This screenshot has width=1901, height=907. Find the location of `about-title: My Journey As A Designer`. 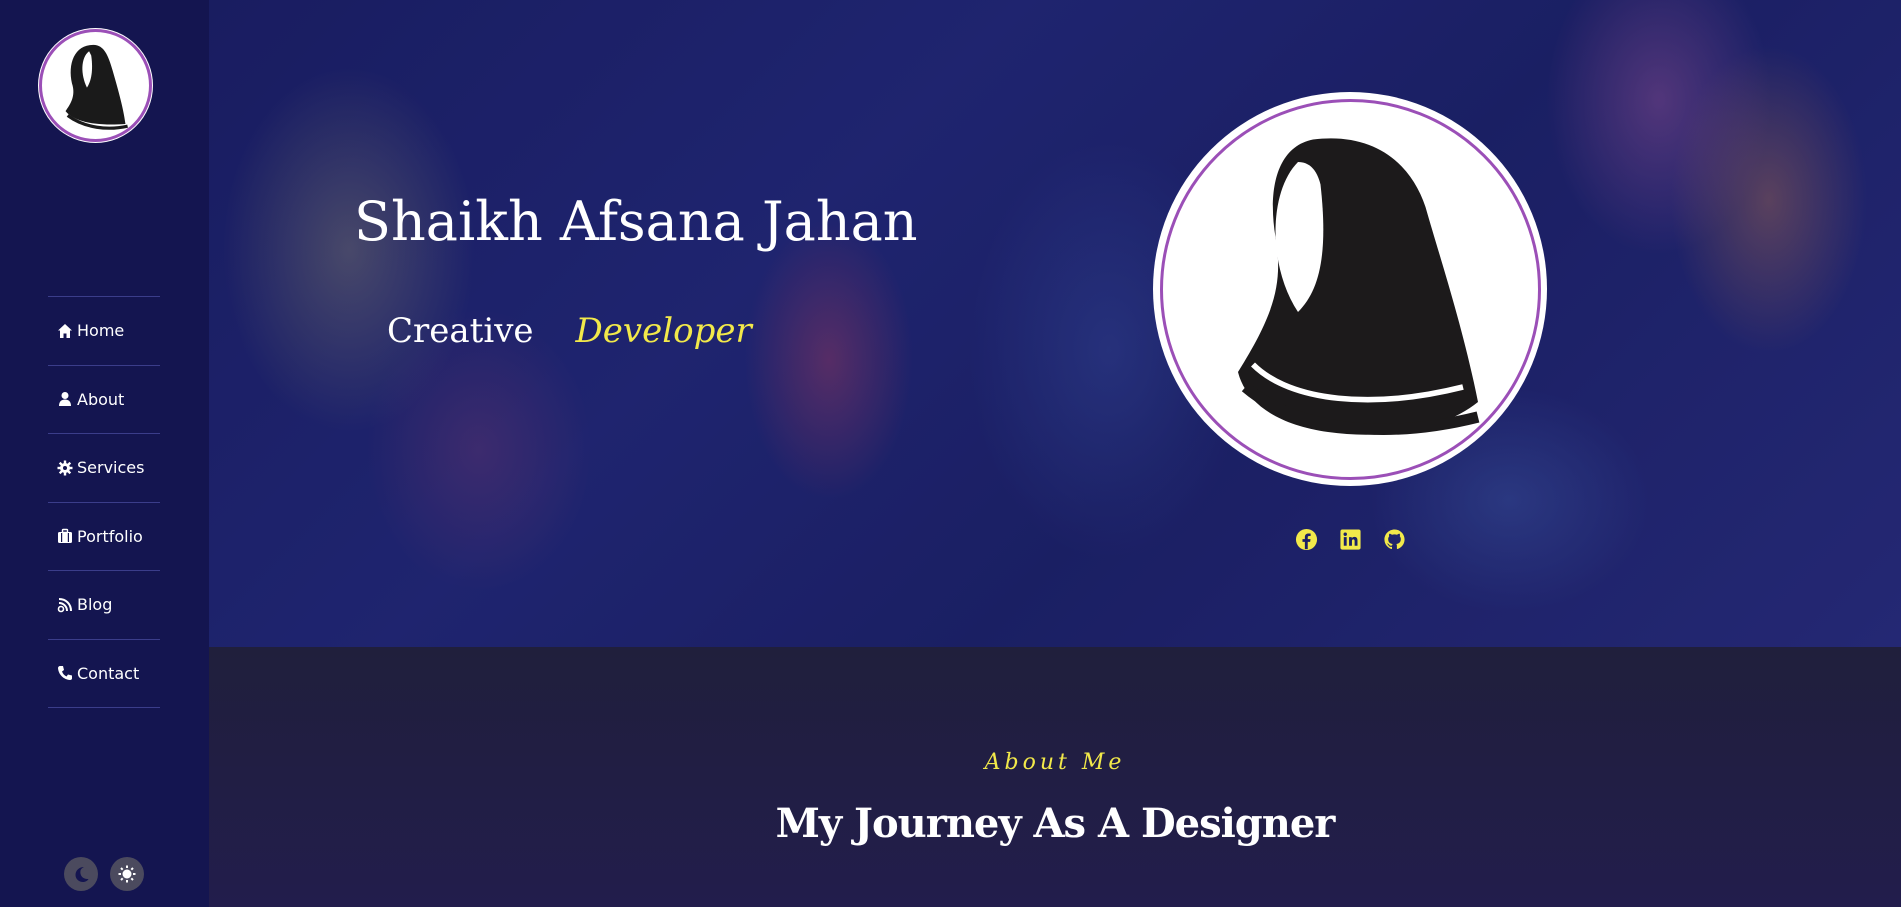

about-title: My Journey As A Designer is located at coordinates (1055, 823).